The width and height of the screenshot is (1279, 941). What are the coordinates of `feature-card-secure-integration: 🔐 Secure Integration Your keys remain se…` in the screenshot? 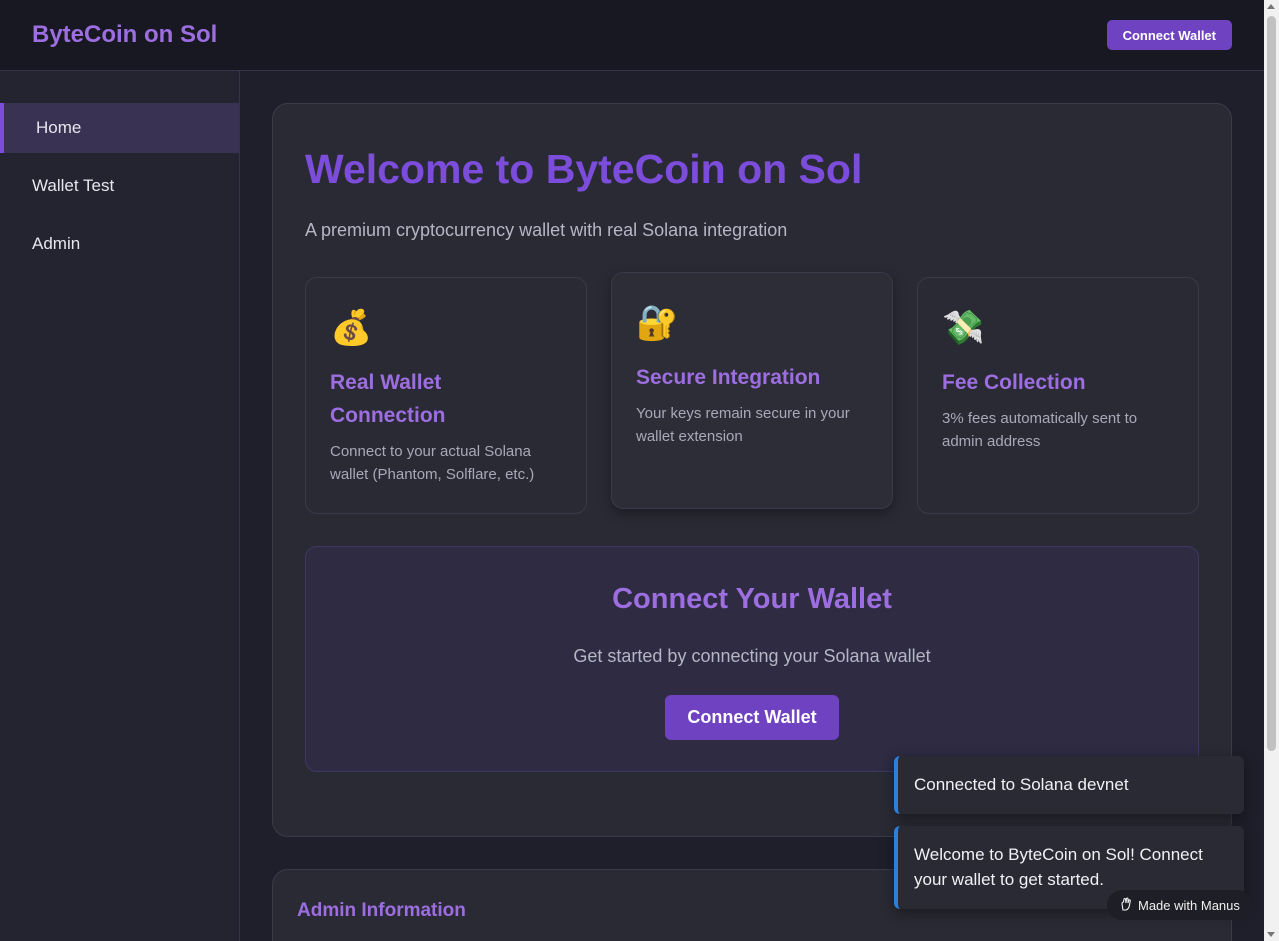 It's located at (752, 390).